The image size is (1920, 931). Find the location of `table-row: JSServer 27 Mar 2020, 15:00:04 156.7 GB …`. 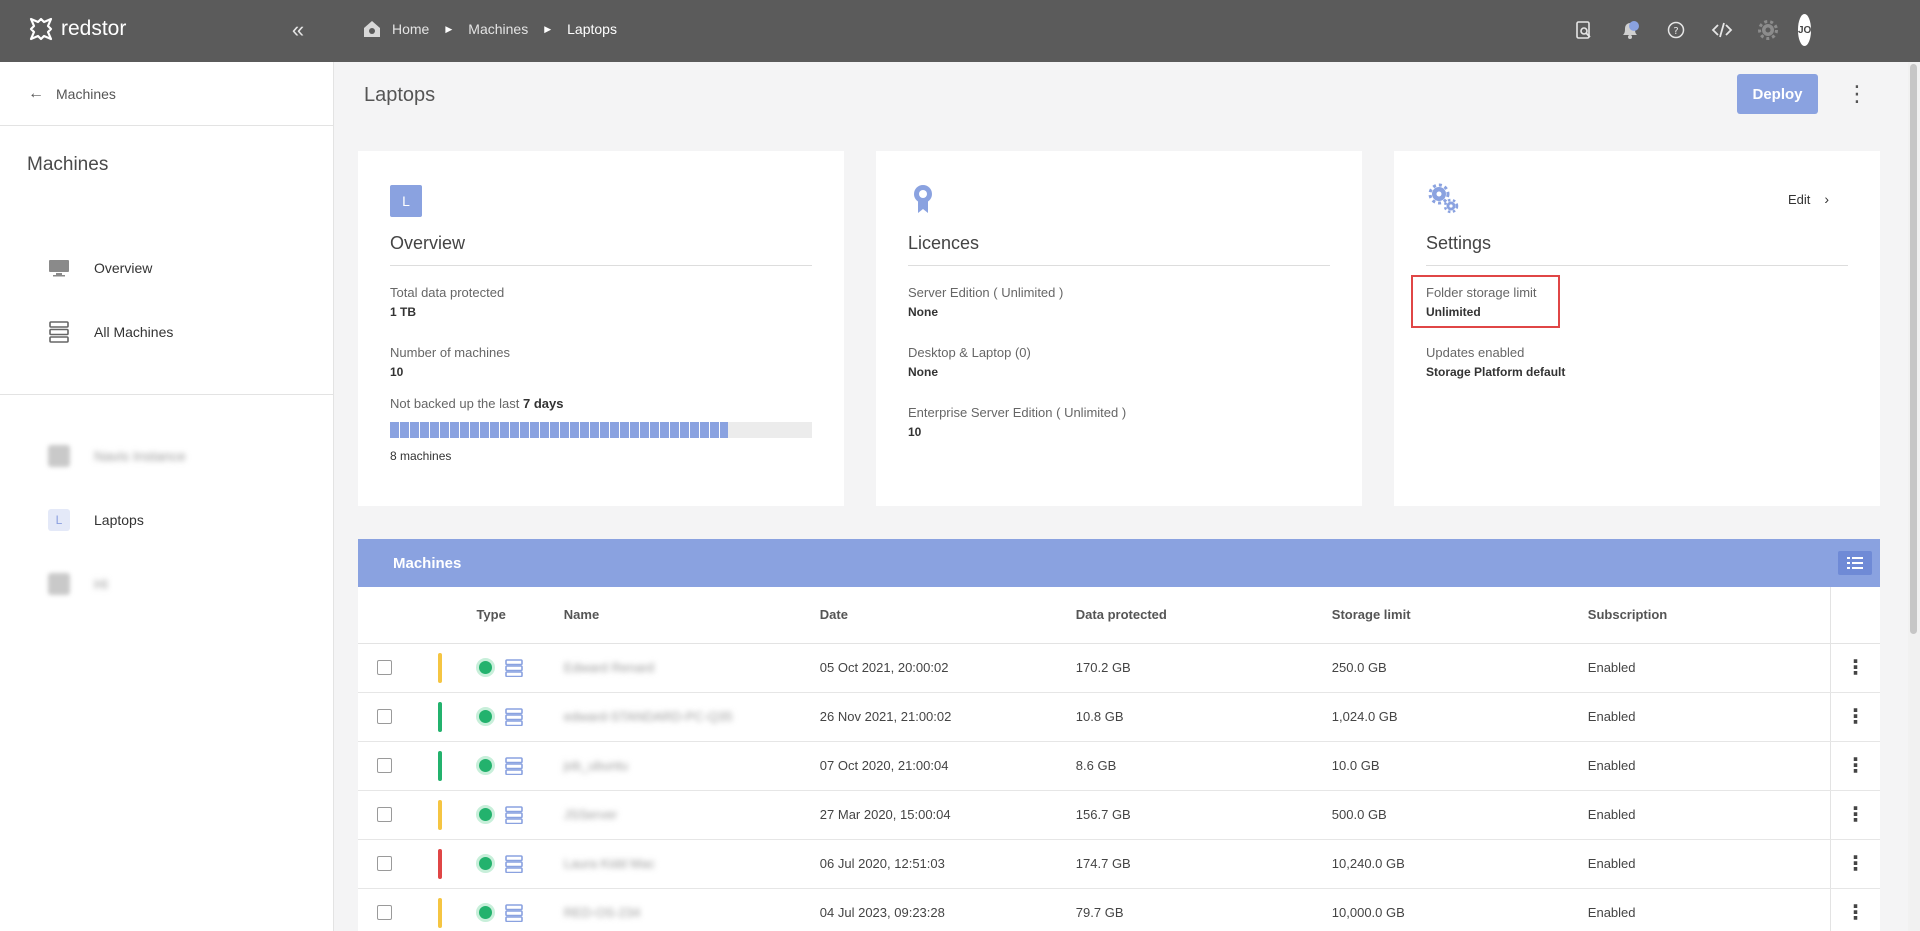

table-row: JSServer 27 Mar 2020, 15:00:04 156.7 GB … is located at coordinates (1119, 815).